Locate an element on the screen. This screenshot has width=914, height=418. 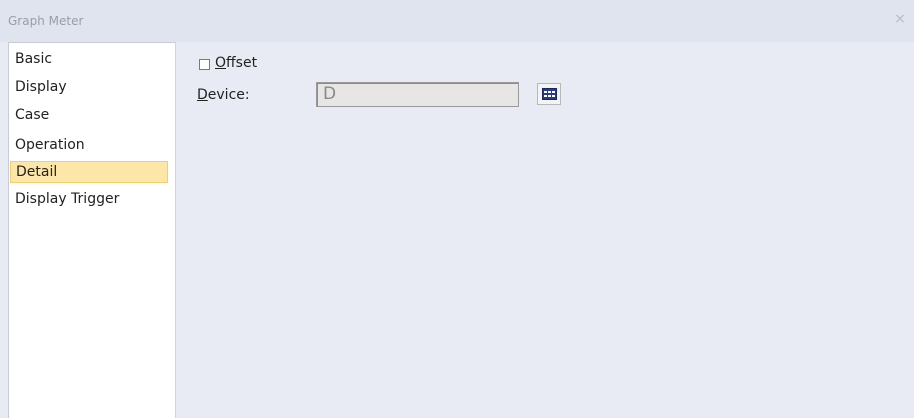
device-field: D is located at coordinates (417, 94).